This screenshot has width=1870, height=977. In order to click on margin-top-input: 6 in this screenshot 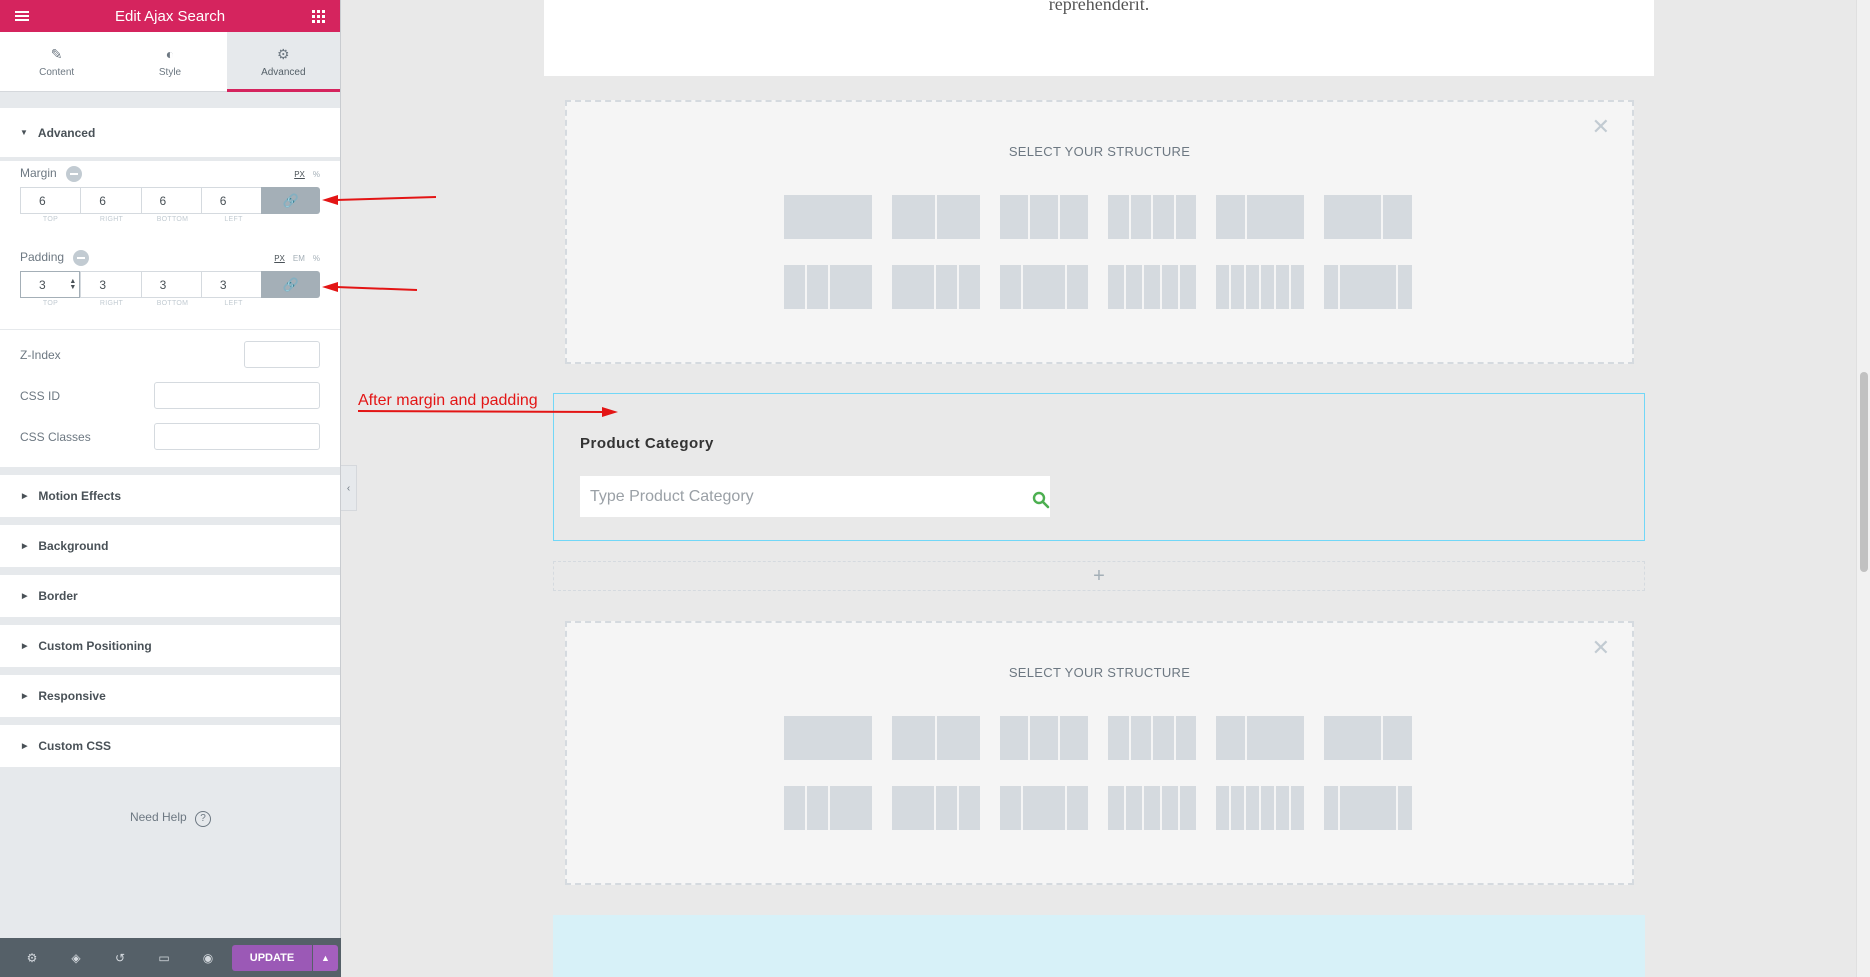, I will do `click(50, 200)`.